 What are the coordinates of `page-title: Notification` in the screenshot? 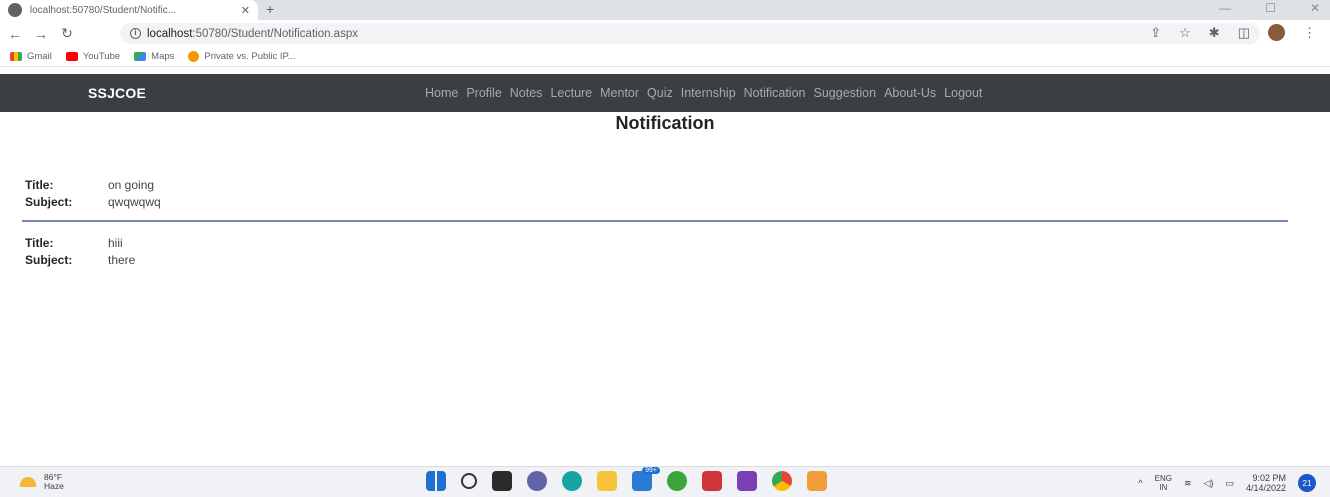 It's located at (665, 123).